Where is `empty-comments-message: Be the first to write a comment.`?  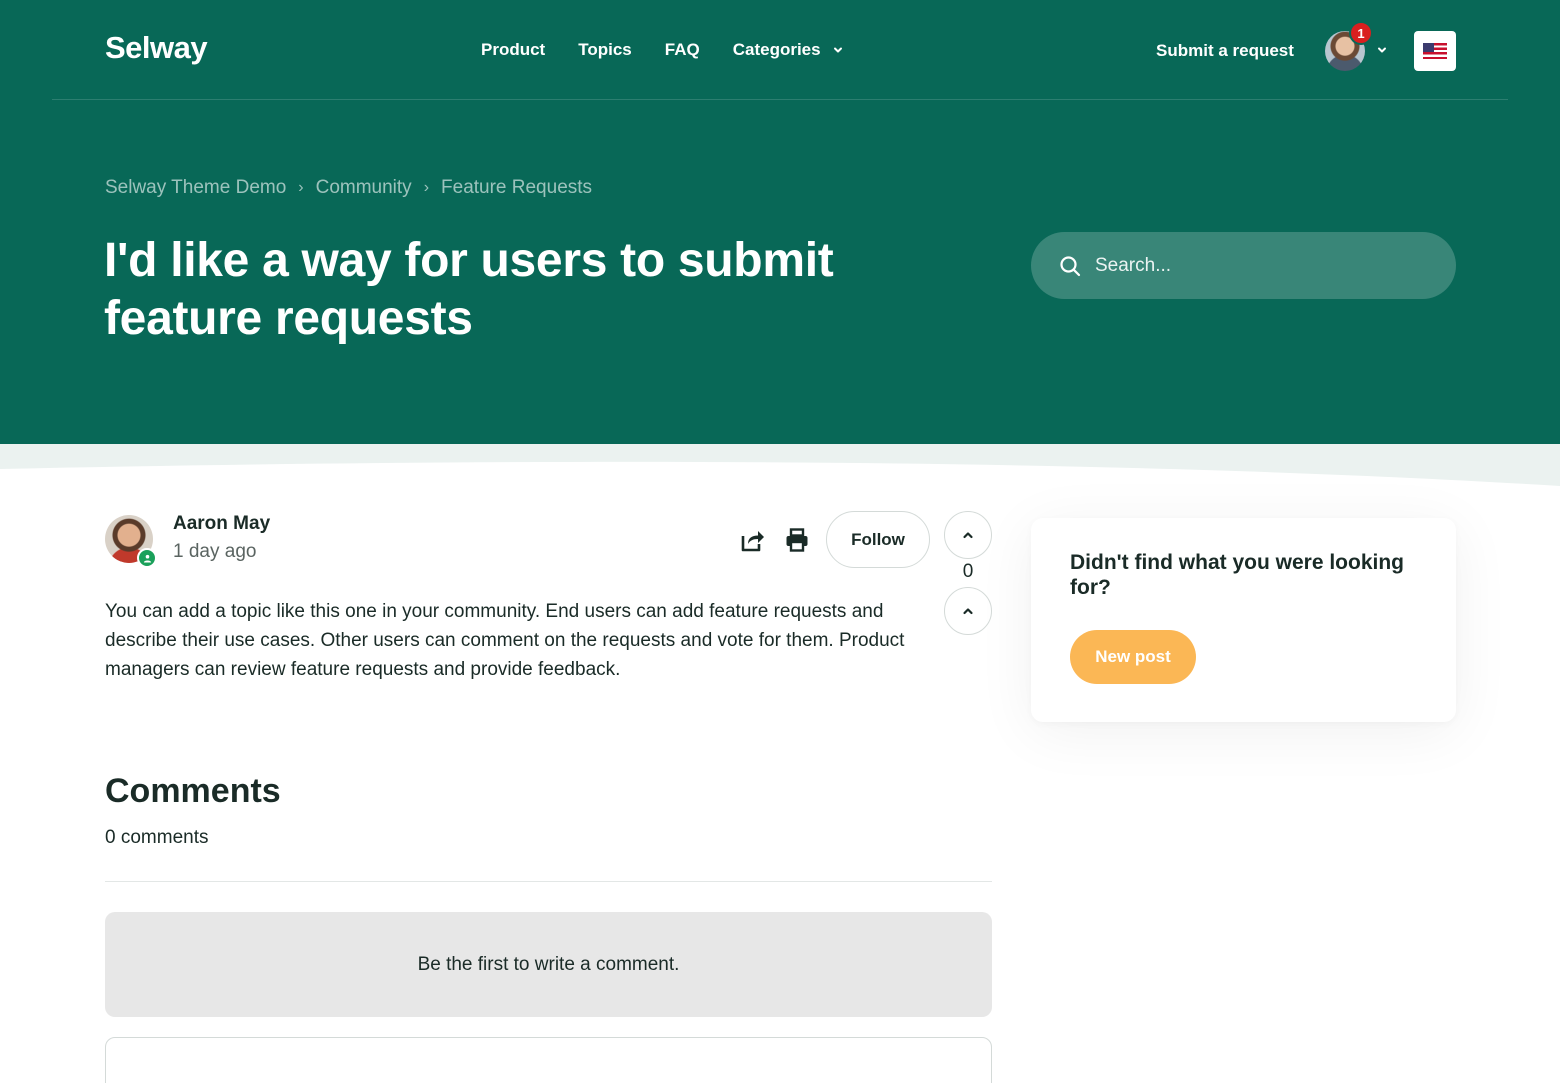 empty-comments-message: Be the first to write a comment. is located at coordinates (548, 964).